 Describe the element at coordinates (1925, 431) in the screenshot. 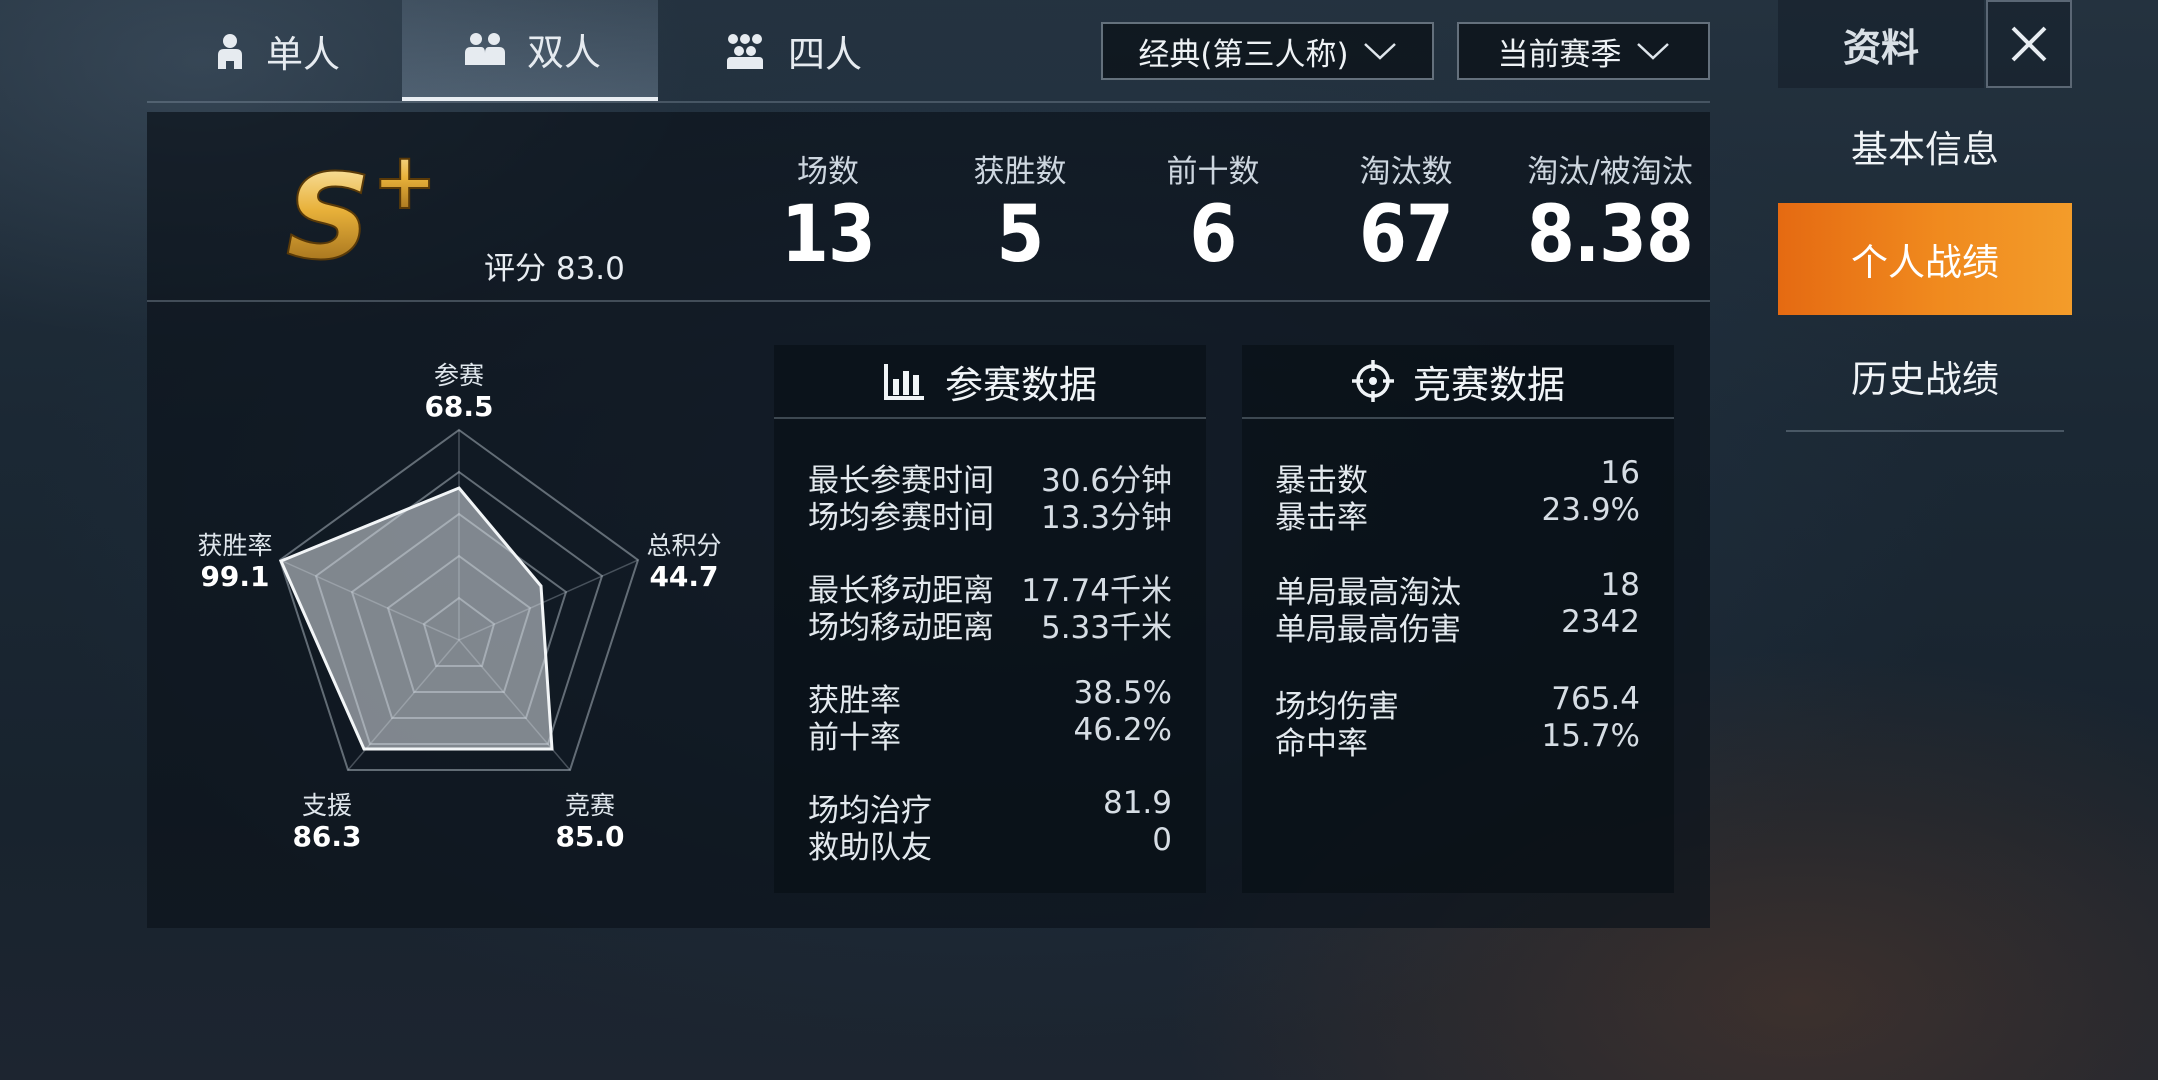

I see `sidebar-divider` at that location.